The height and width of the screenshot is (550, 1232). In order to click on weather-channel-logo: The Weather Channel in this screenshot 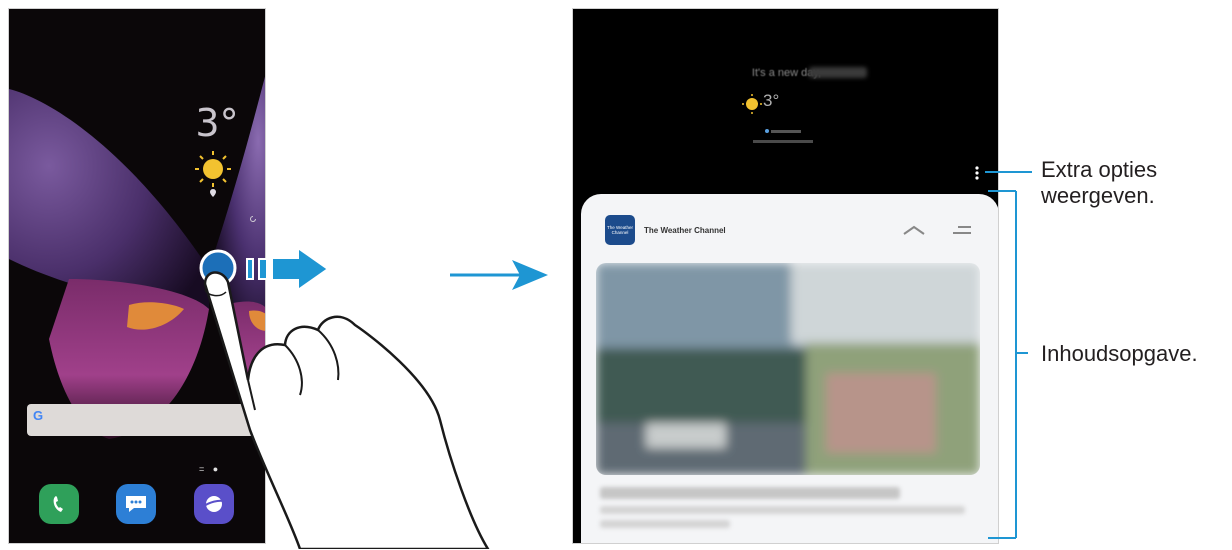, I will do `click(620, 230)`.